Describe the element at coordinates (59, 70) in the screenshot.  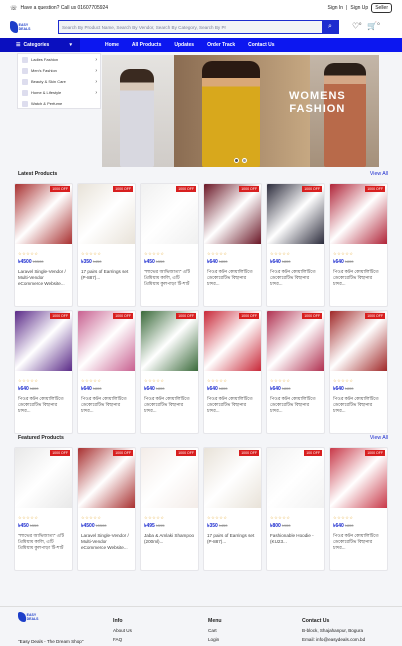
I see `category-item: Men's Fashion ›` at that location.